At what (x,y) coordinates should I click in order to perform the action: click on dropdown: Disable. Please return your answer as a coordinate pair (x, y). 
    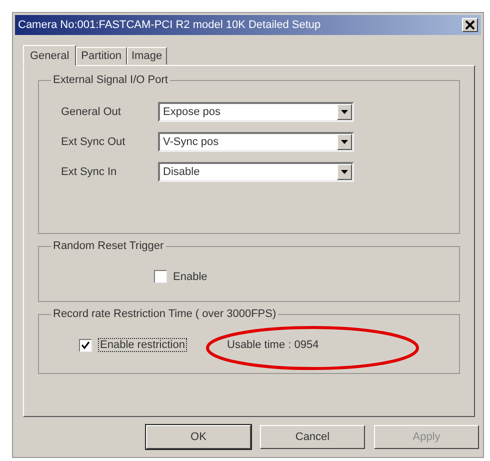
    Looking at the image, I should click on (256, 172).